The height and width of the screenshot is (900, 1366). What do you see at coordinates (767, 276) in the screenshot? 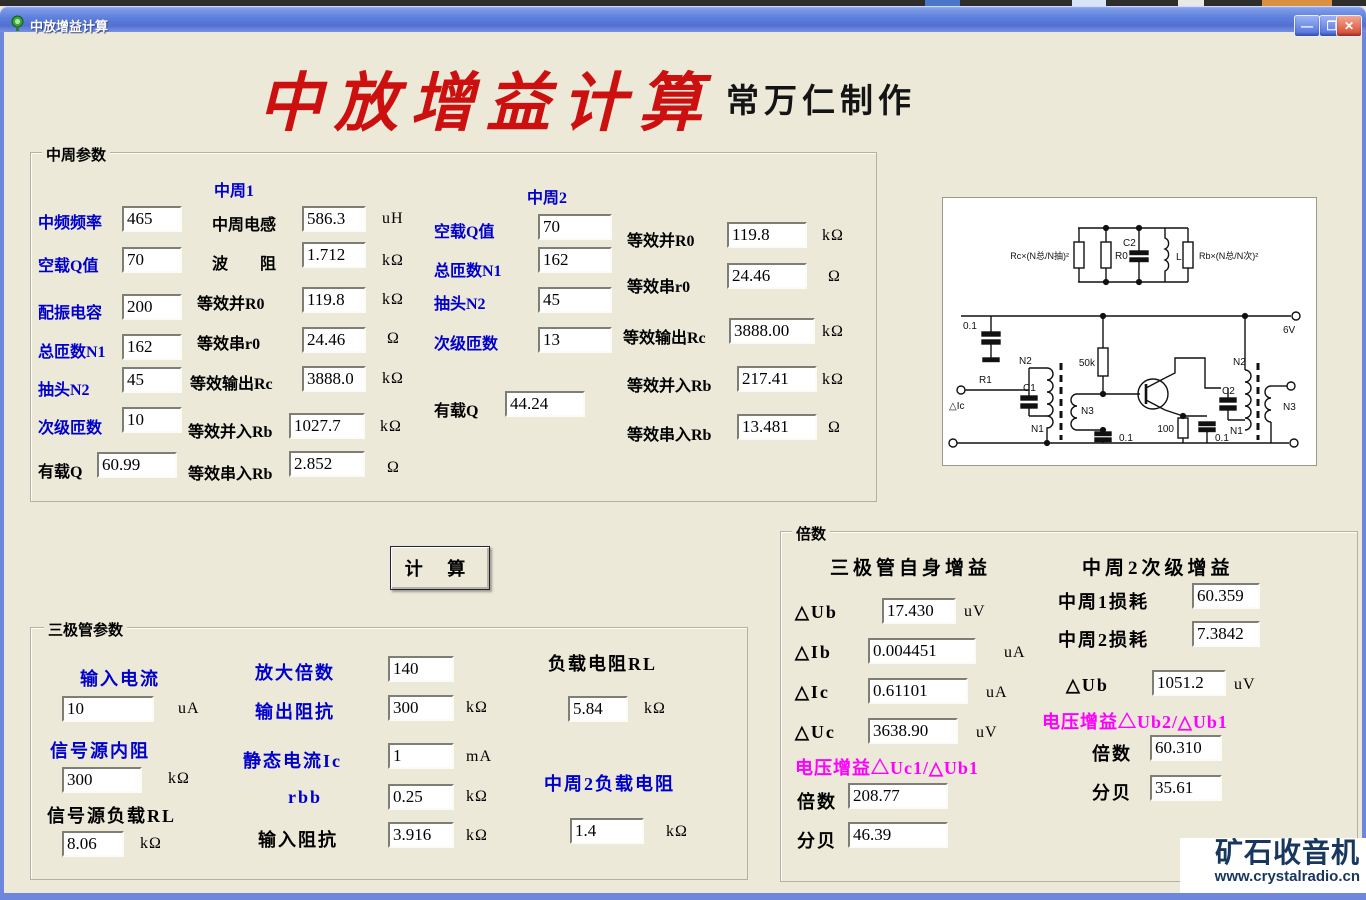
I see `field-r-series-r0` at bounding box center [767, 276].